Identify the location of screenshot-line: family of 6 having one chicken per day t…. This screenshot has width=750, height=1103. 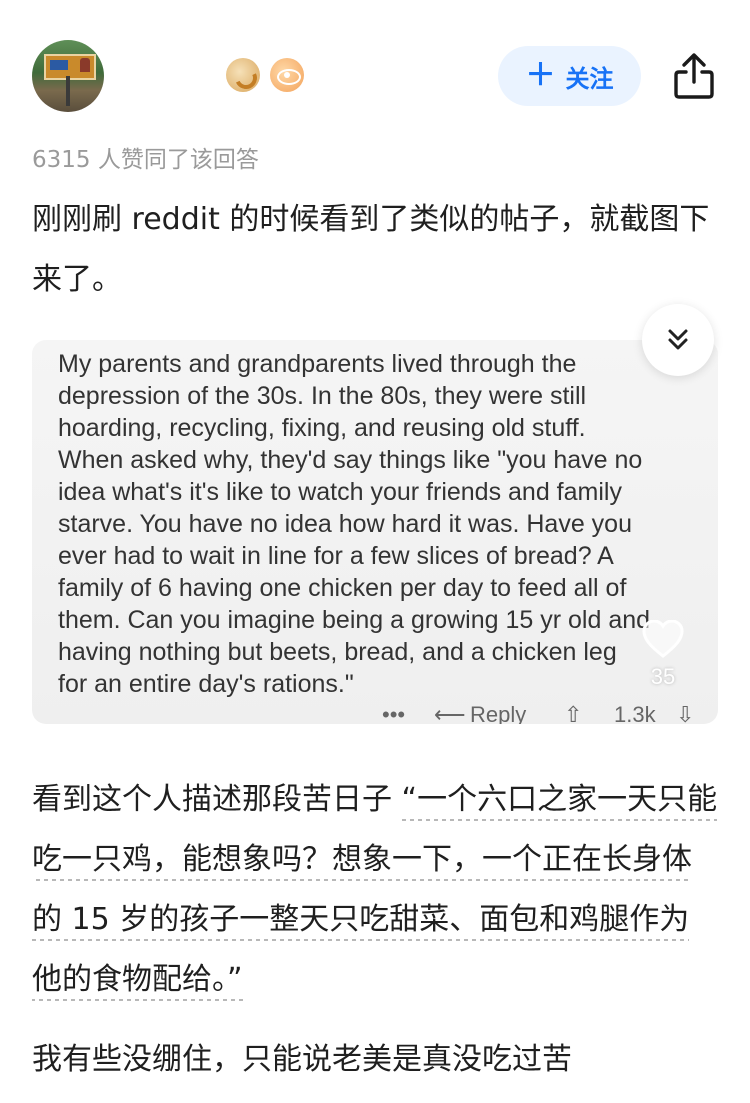
(342, 588).